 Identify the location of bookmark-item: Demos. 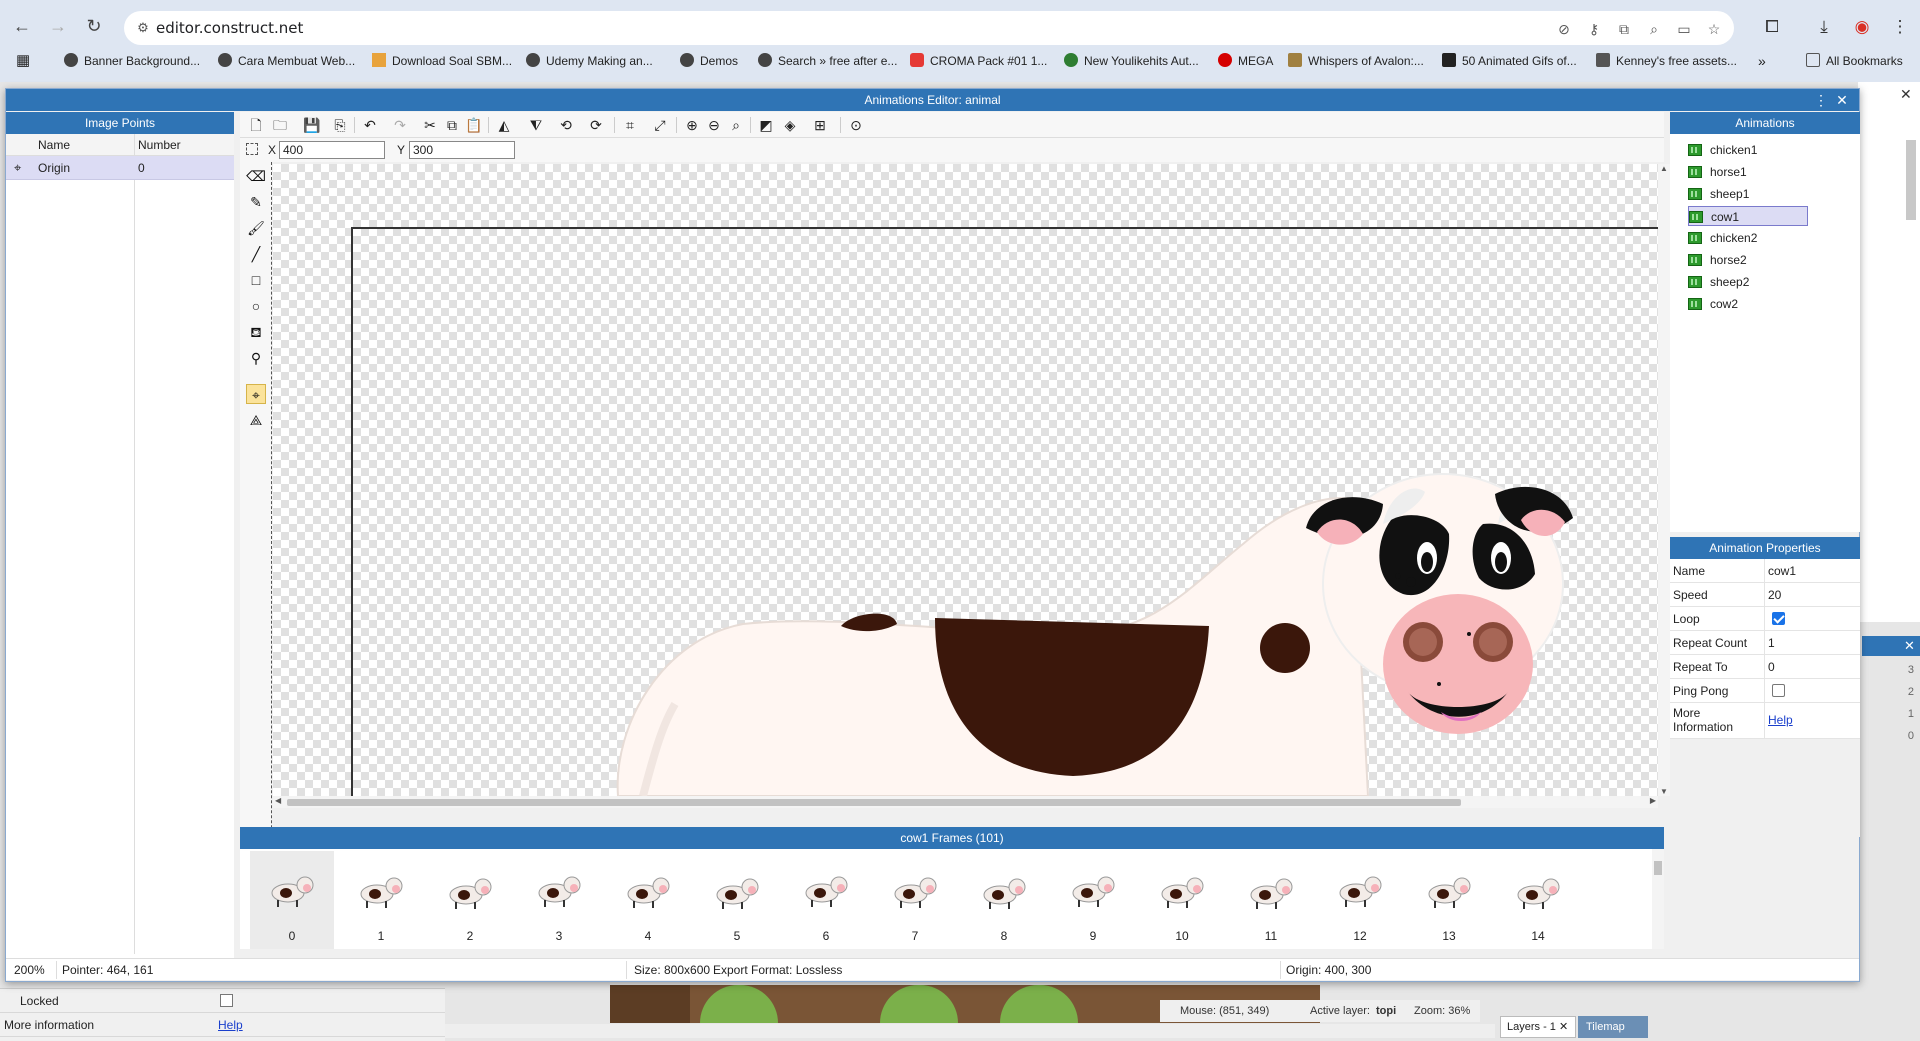
(709, 61).